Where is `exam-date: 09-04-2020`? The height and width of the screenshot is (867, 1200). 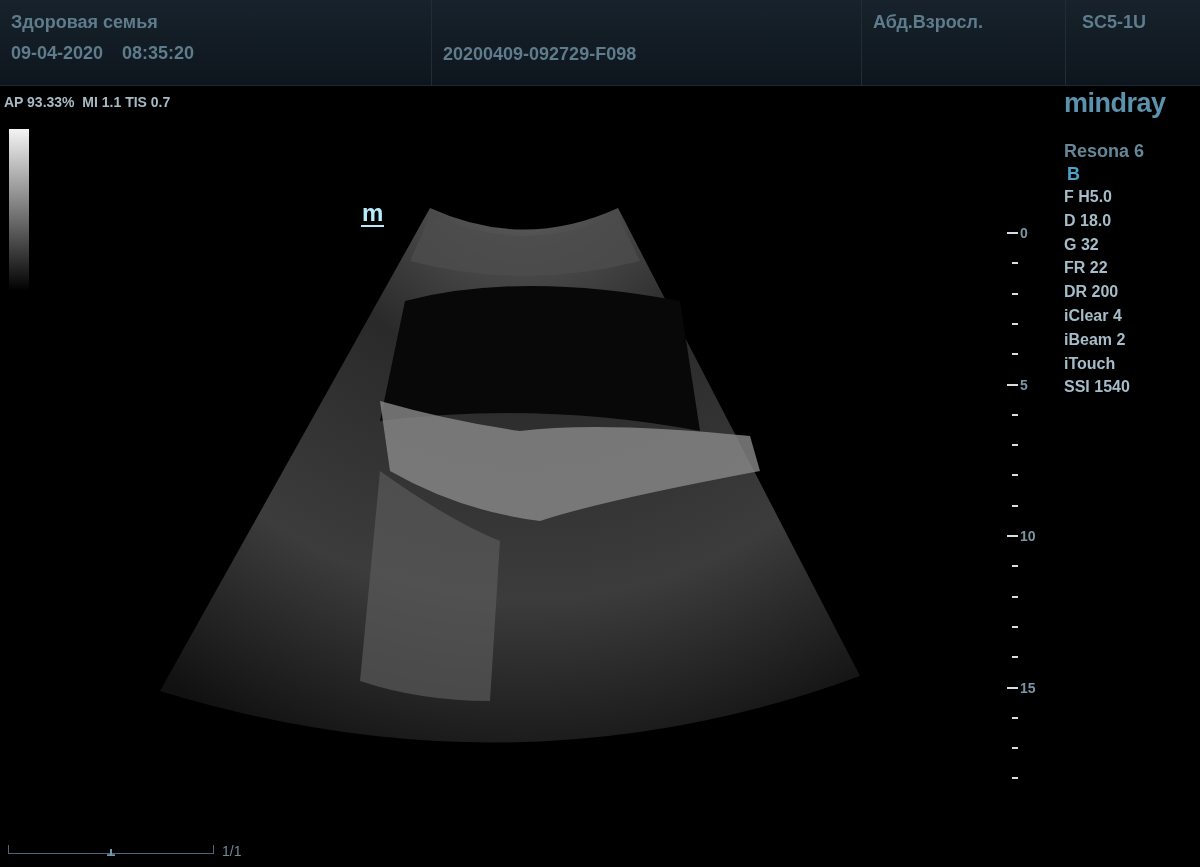 exam-date: 09-04-2020 is located at coordinates (57, 53).